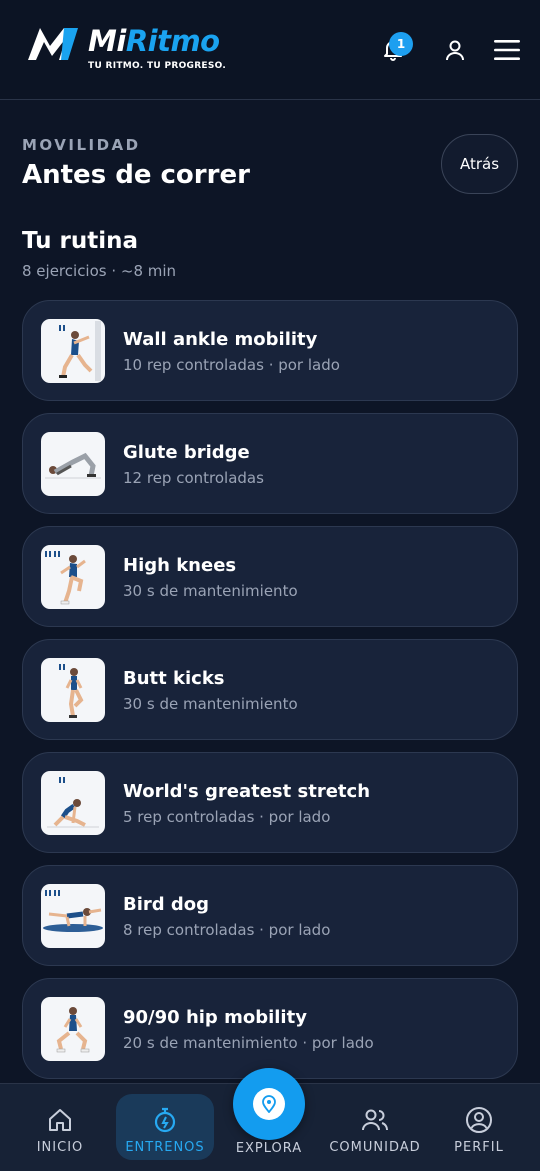 This screenshot has width=540, height=1171. What do you see at coordinates (479, 1120) in the screenshot?
I see `profile-icon` at bounding box center [479, 1120].